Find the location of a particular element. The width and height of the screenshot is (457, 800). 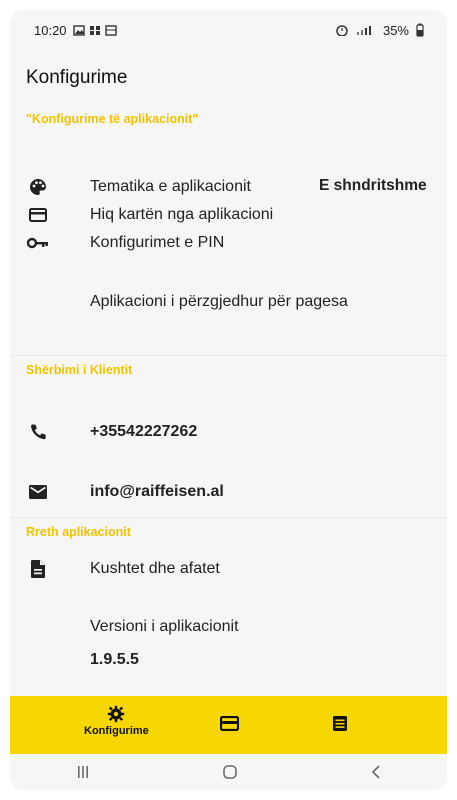

notification-icons is located at coordinates (94, 30).